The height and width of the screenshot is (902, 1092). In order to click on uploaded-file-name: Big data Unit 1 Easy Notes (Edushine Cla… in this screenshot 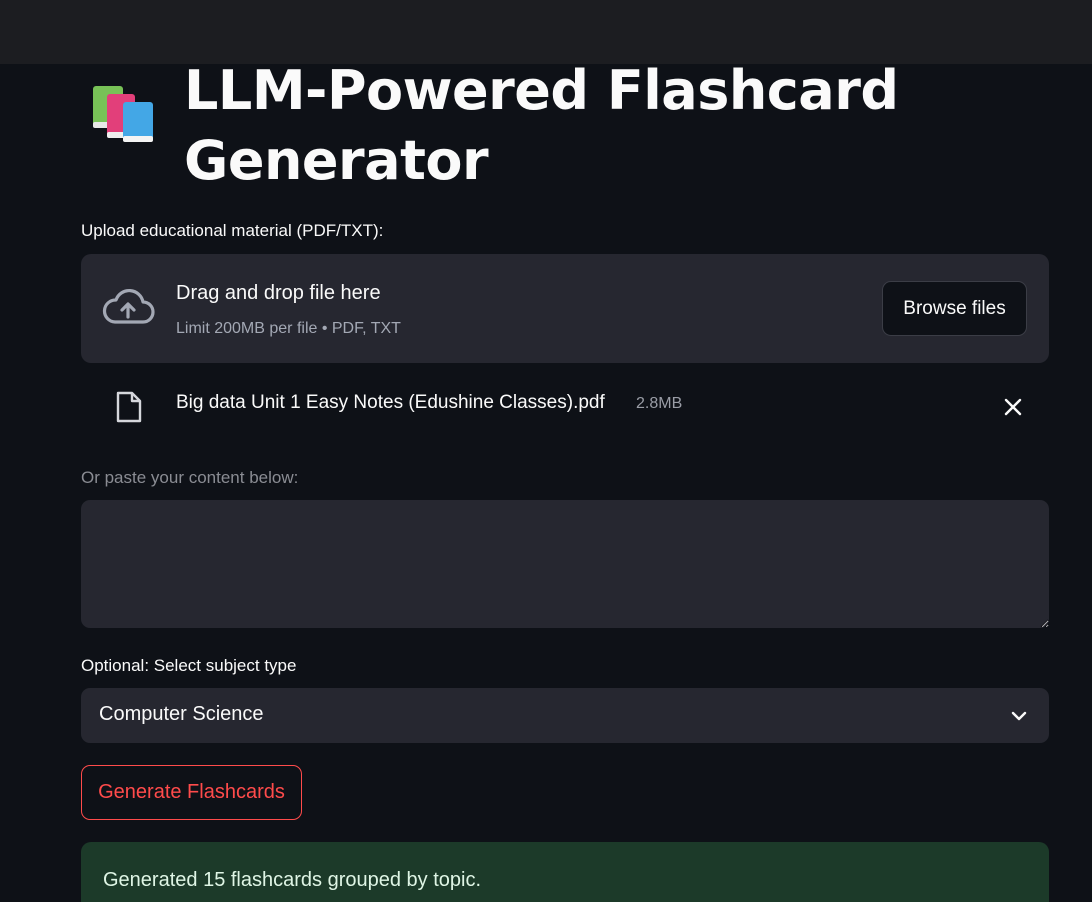, I will do `click(390, 402)`.